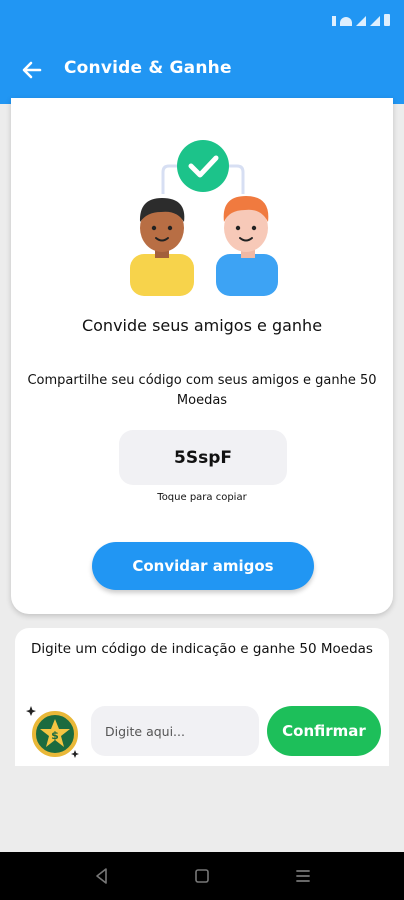 This screenshot has height=900, width=404. I want to click on invite-friends-button: Convidar amigos, so click(203, 566).